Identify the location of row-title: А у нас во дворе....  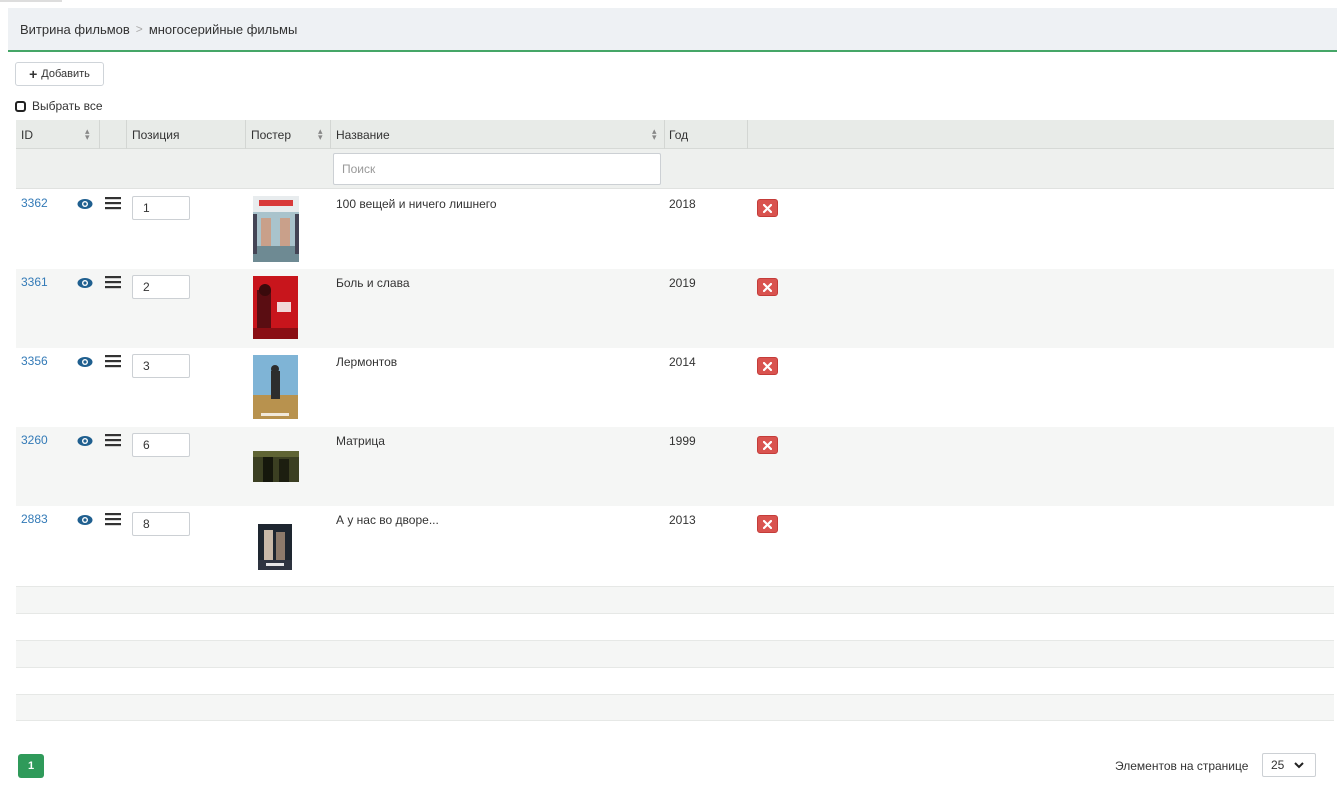
(387, 520).